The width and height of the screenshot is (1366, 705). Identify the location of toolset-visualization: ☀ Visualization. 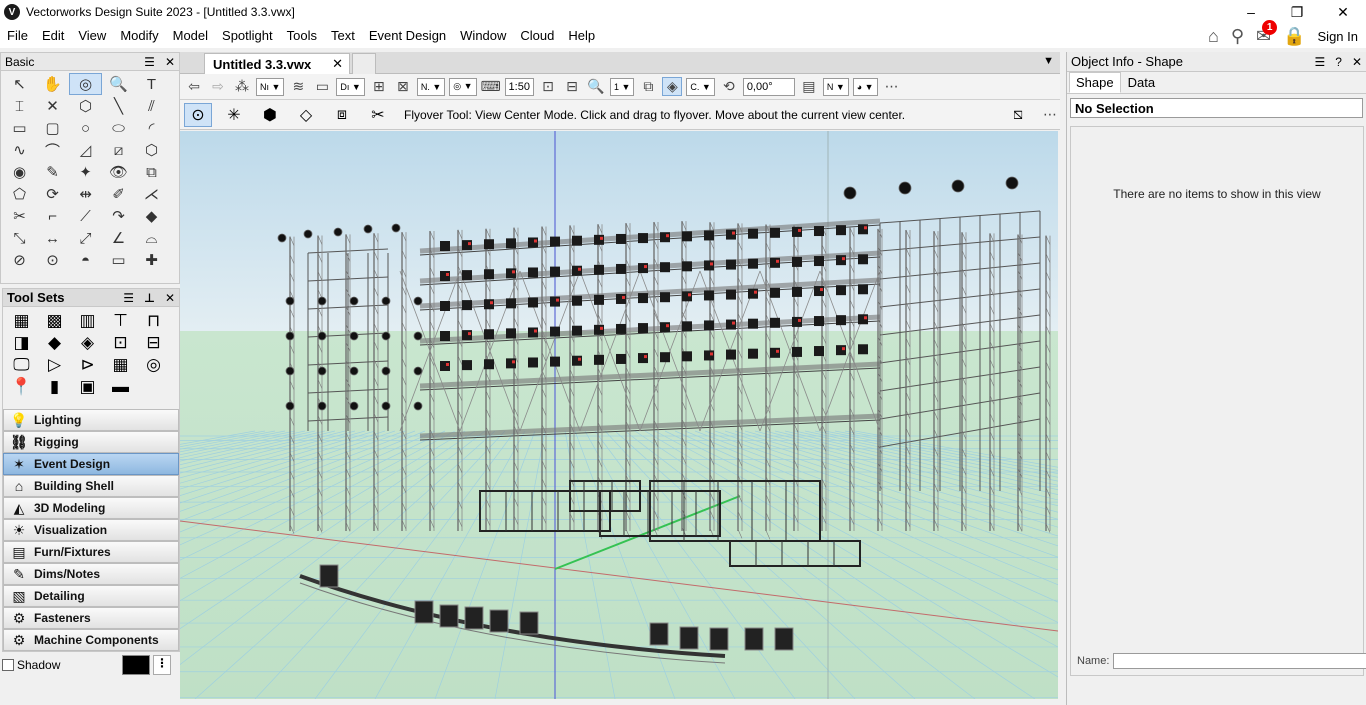
(91, 530).